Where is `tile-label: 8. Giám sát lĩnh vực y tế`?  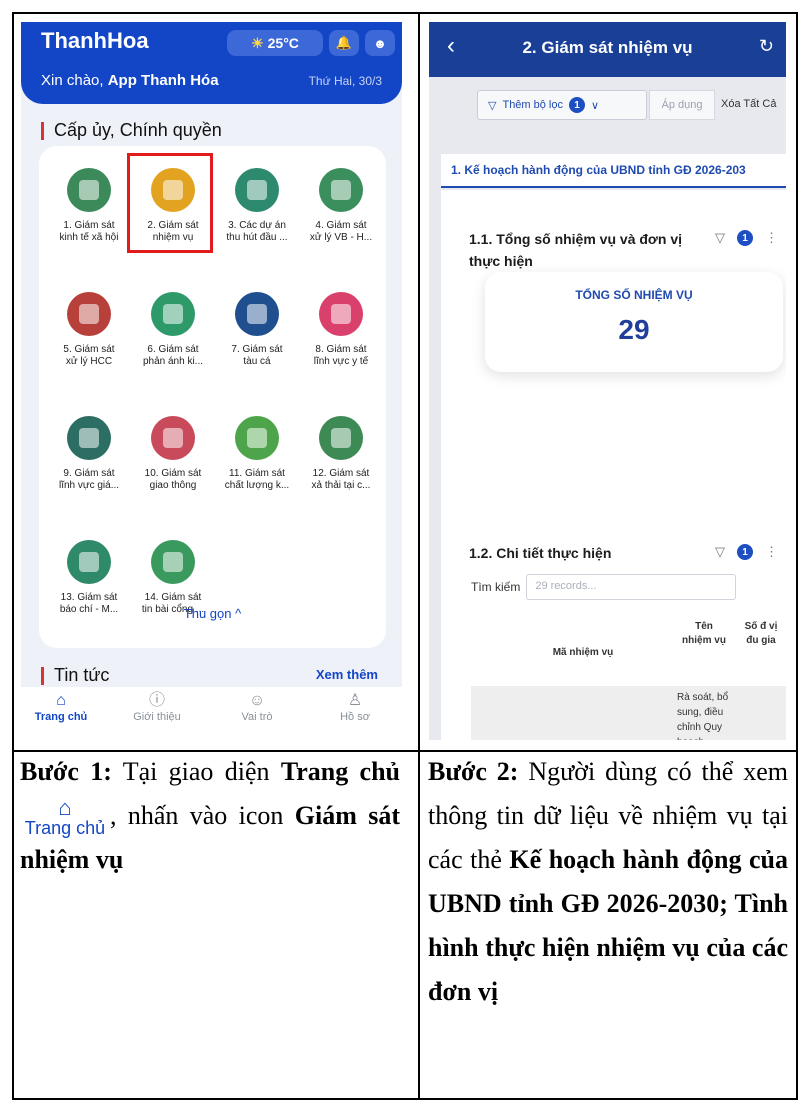 tile-label: 8. Giám sát lĩnh vực y tế is located at coordinates (341, 355).